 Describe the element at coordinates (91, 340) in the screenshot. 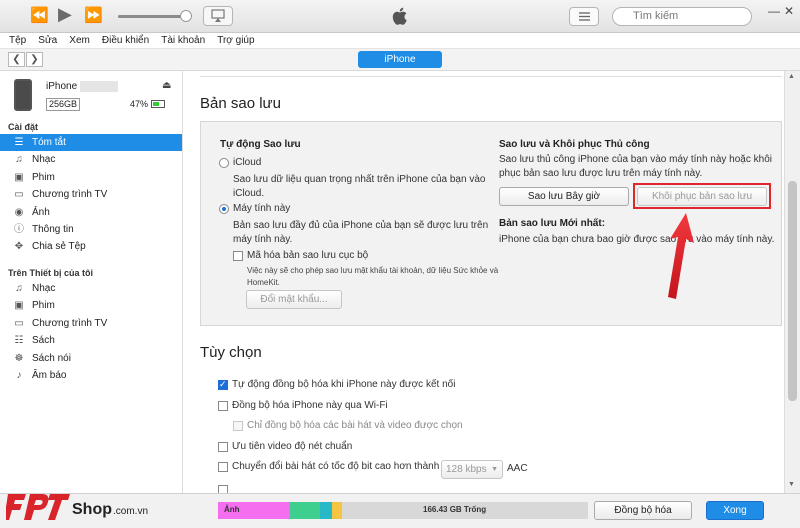

I see `sidebar-device-item-3: ☷ Sách` at that location.